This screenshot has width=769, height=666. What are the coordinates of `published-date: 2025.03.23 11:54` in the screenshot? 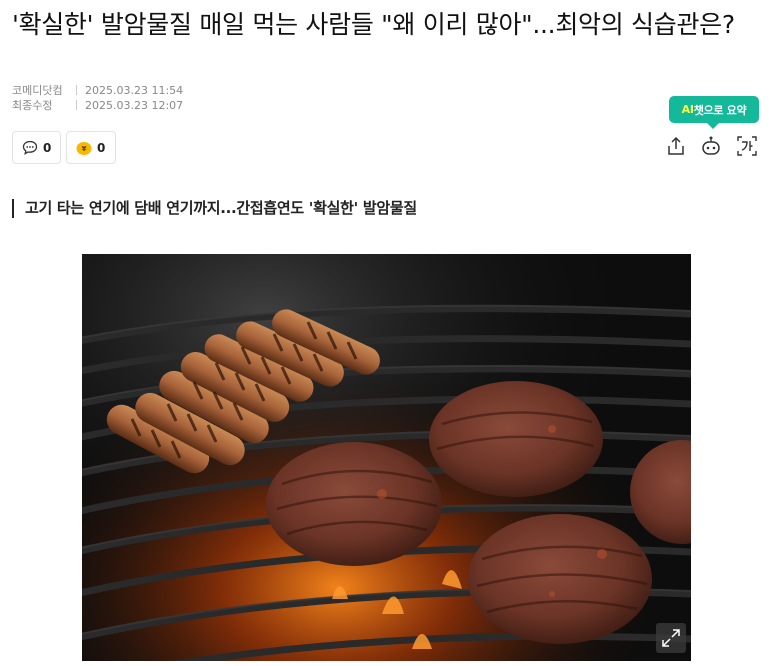 It's located at (134, 90).